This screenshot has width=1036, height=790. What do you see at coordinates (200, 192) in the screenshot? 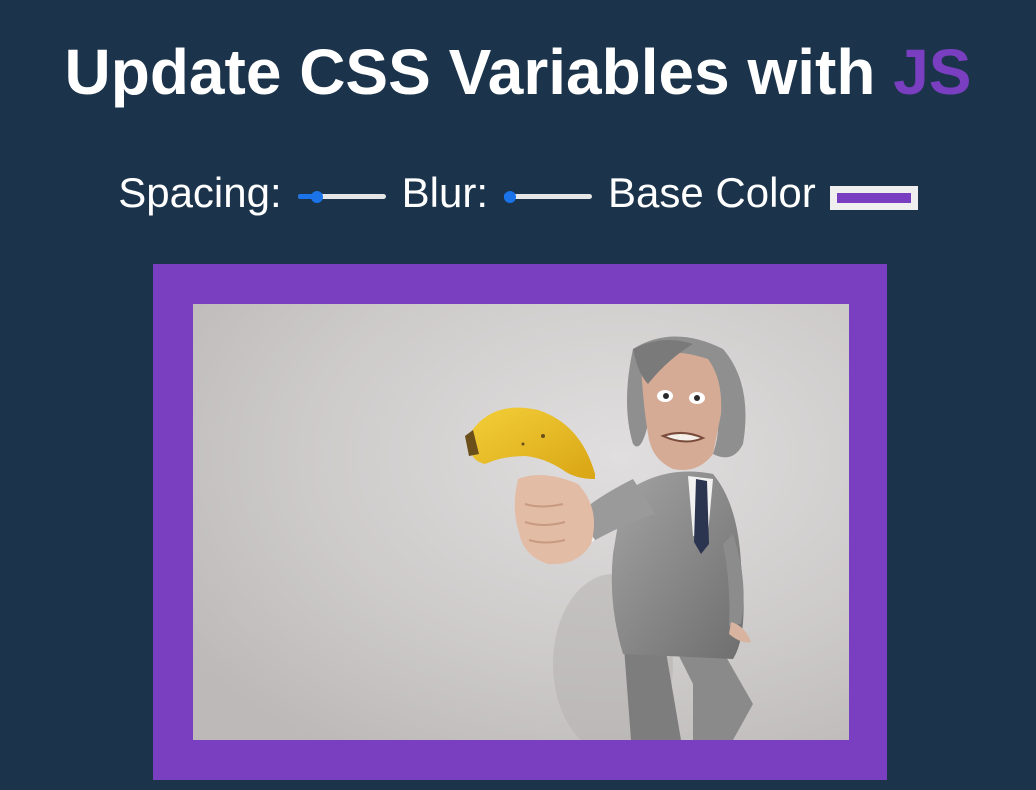
I see `spacing-label: Spacing:` at bounding box center [200, 192].